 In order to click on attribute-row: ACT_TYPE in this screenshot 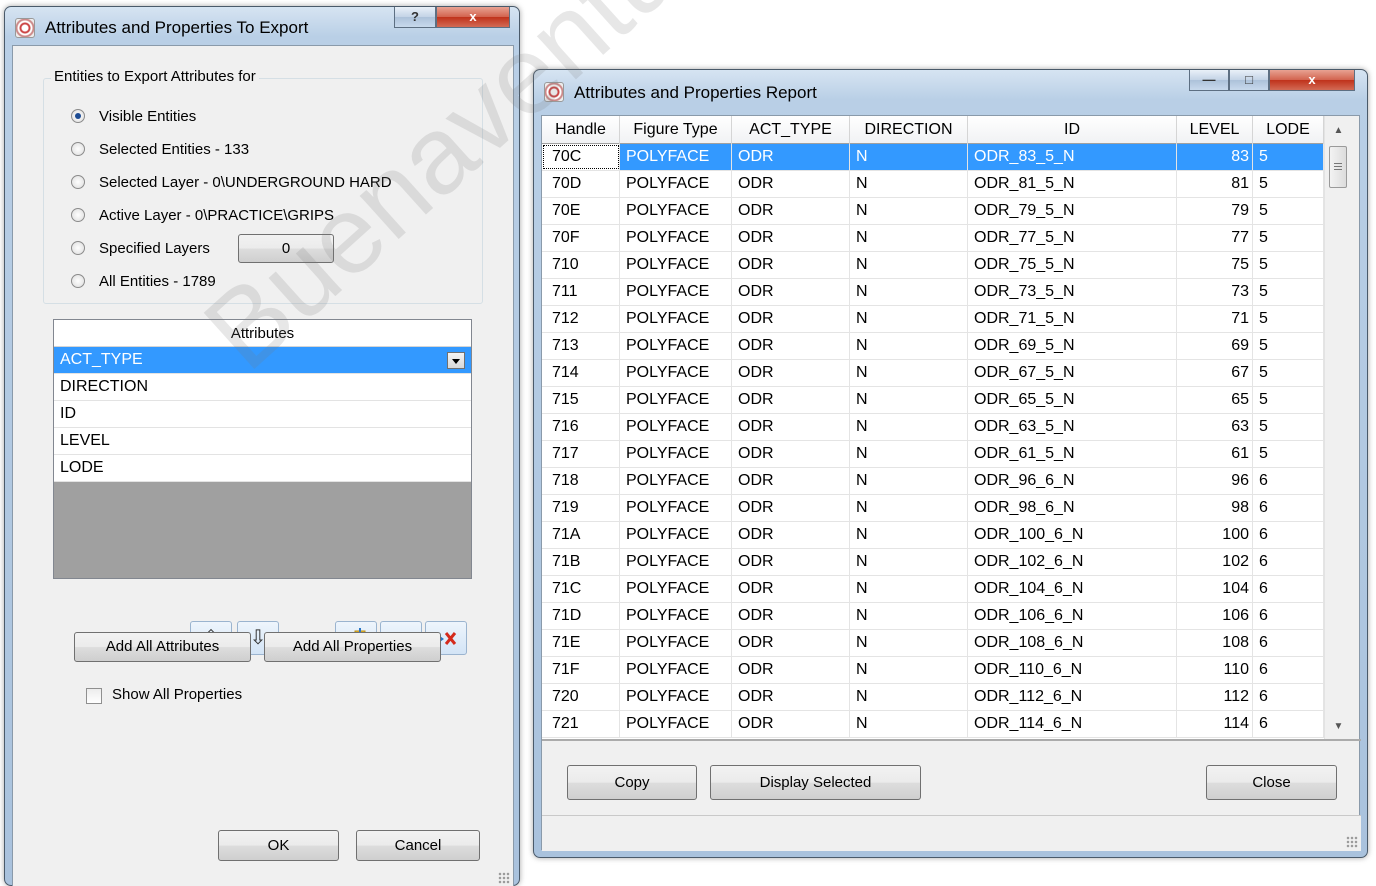, I will do `click(262, 360)`.